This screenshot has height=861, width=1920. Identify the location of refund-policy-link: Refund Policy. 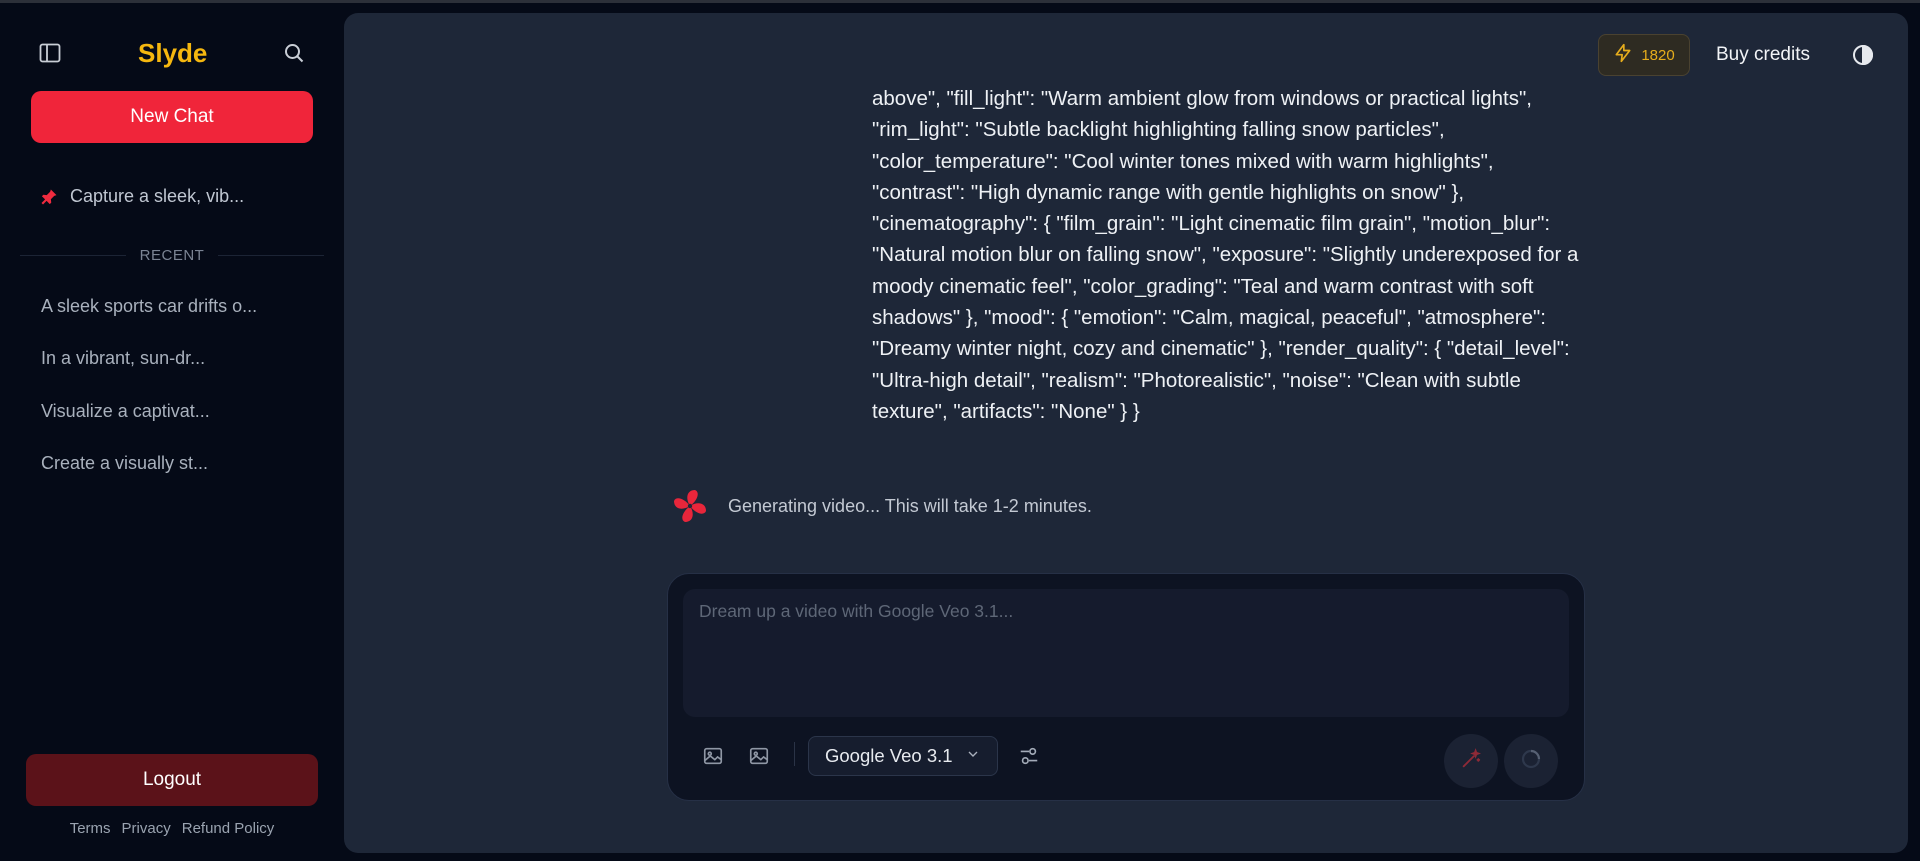
(228, 828).